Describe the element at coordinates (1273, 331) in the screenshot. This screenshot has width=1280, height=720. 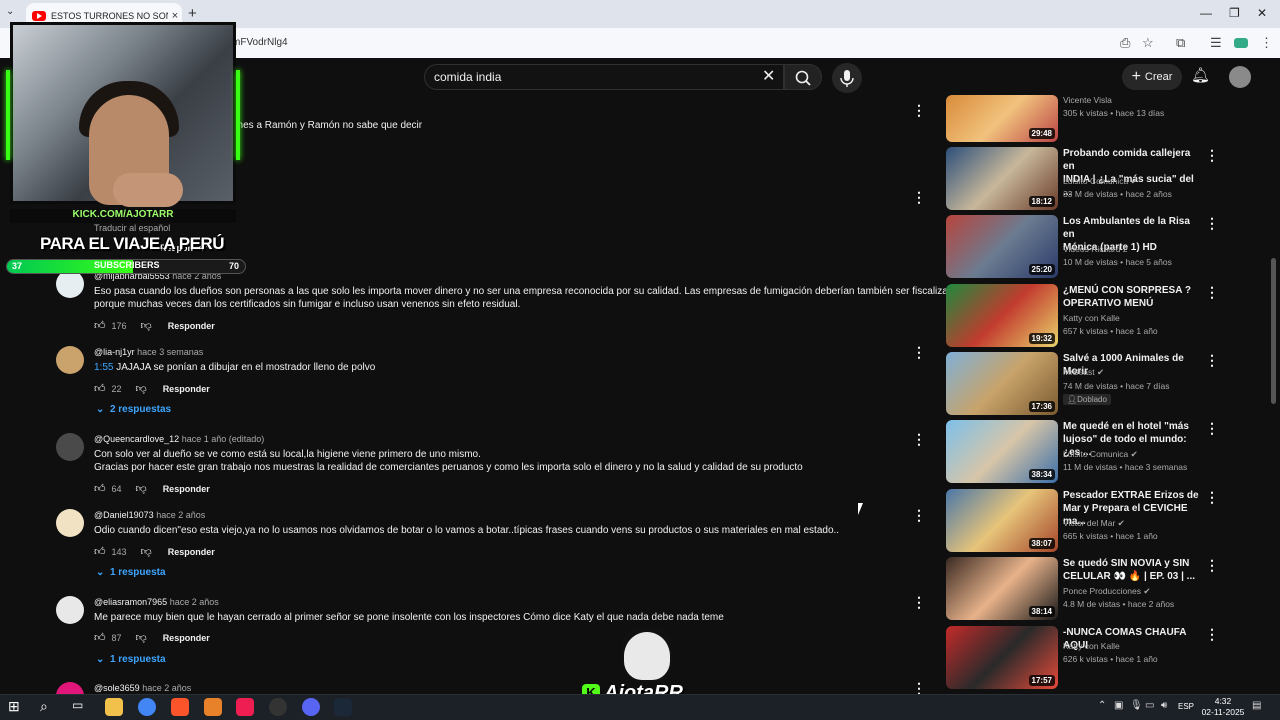
I see `page-scrollbar` at that location.